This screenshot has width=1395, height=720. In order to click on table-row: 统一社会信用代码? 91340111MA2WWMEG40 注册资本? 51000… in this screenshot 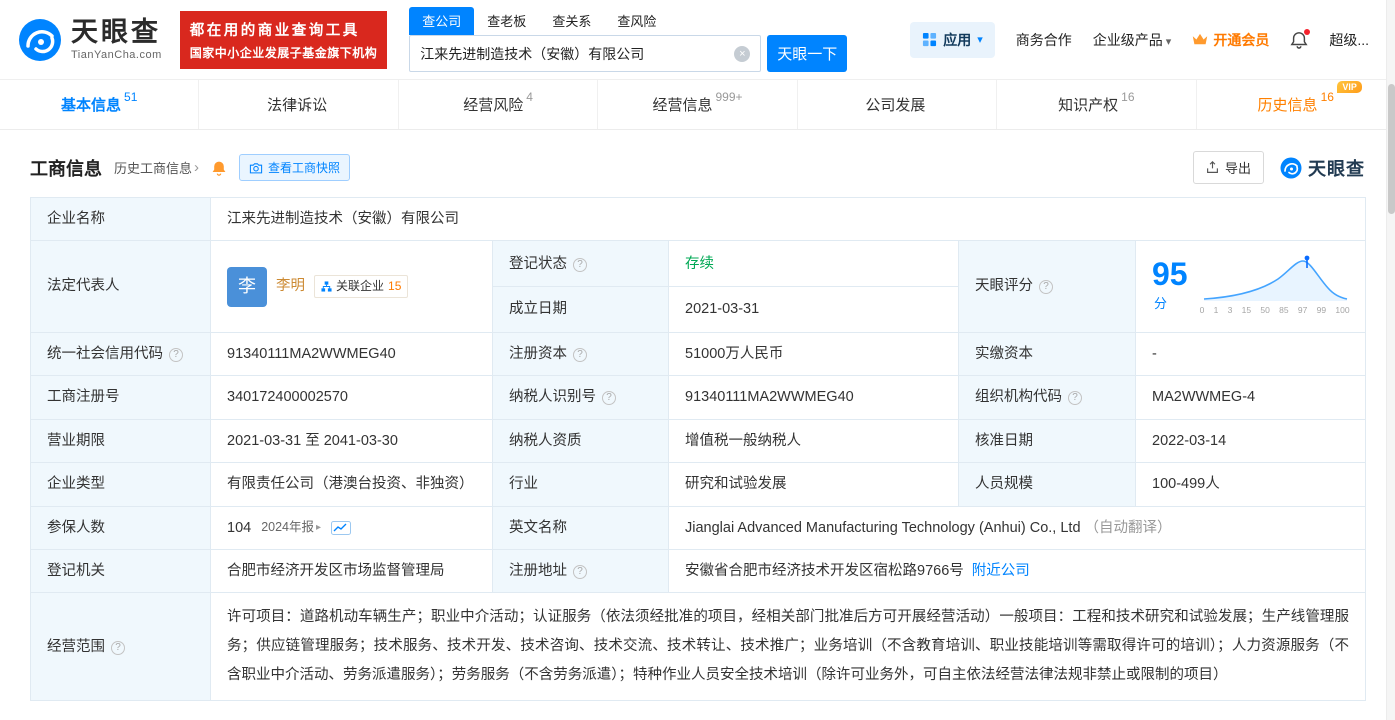, I will do `click(698, 354)`.